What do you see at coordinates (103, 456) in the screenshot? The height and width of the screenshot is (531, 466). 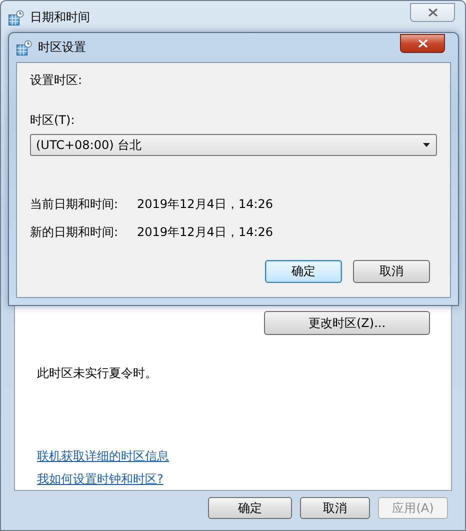 I see `help-link: 联机获取详细的时区信息` at bounding box center [103, 456].